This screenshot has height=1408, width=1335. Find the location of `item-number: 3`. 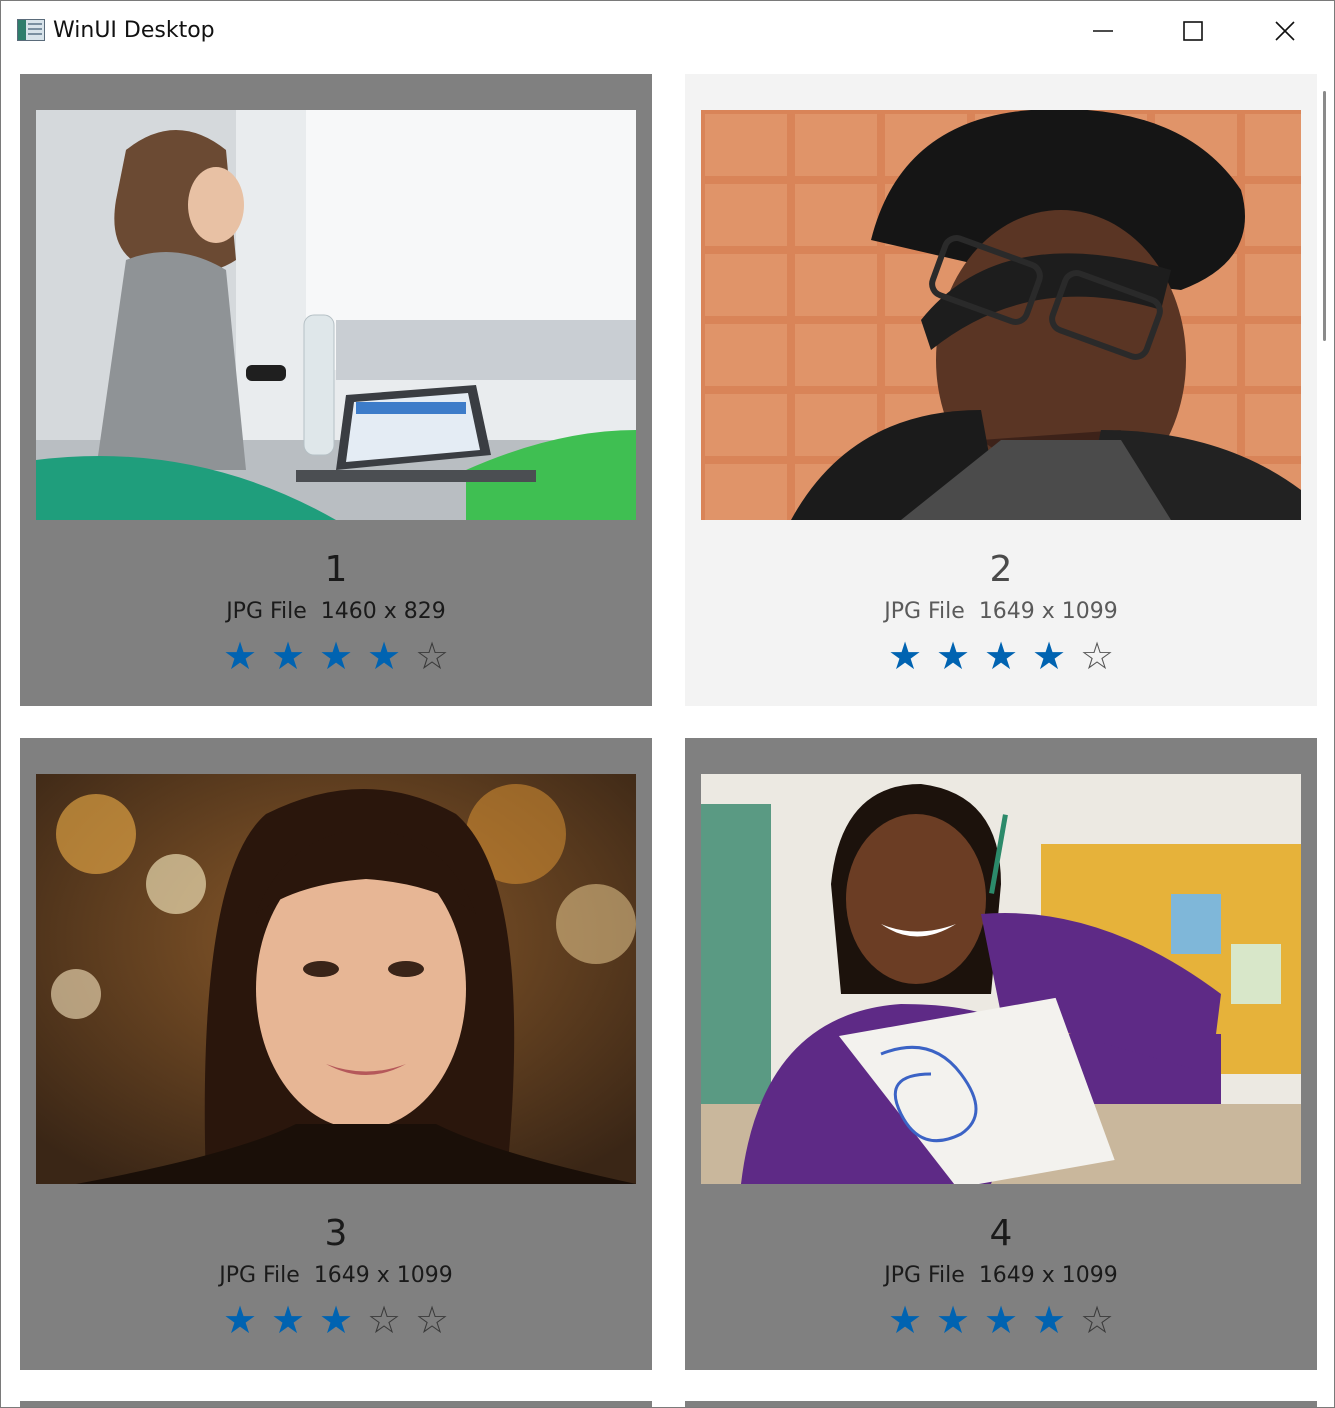

item-number: 3 is located at coordinates (336, 1233).